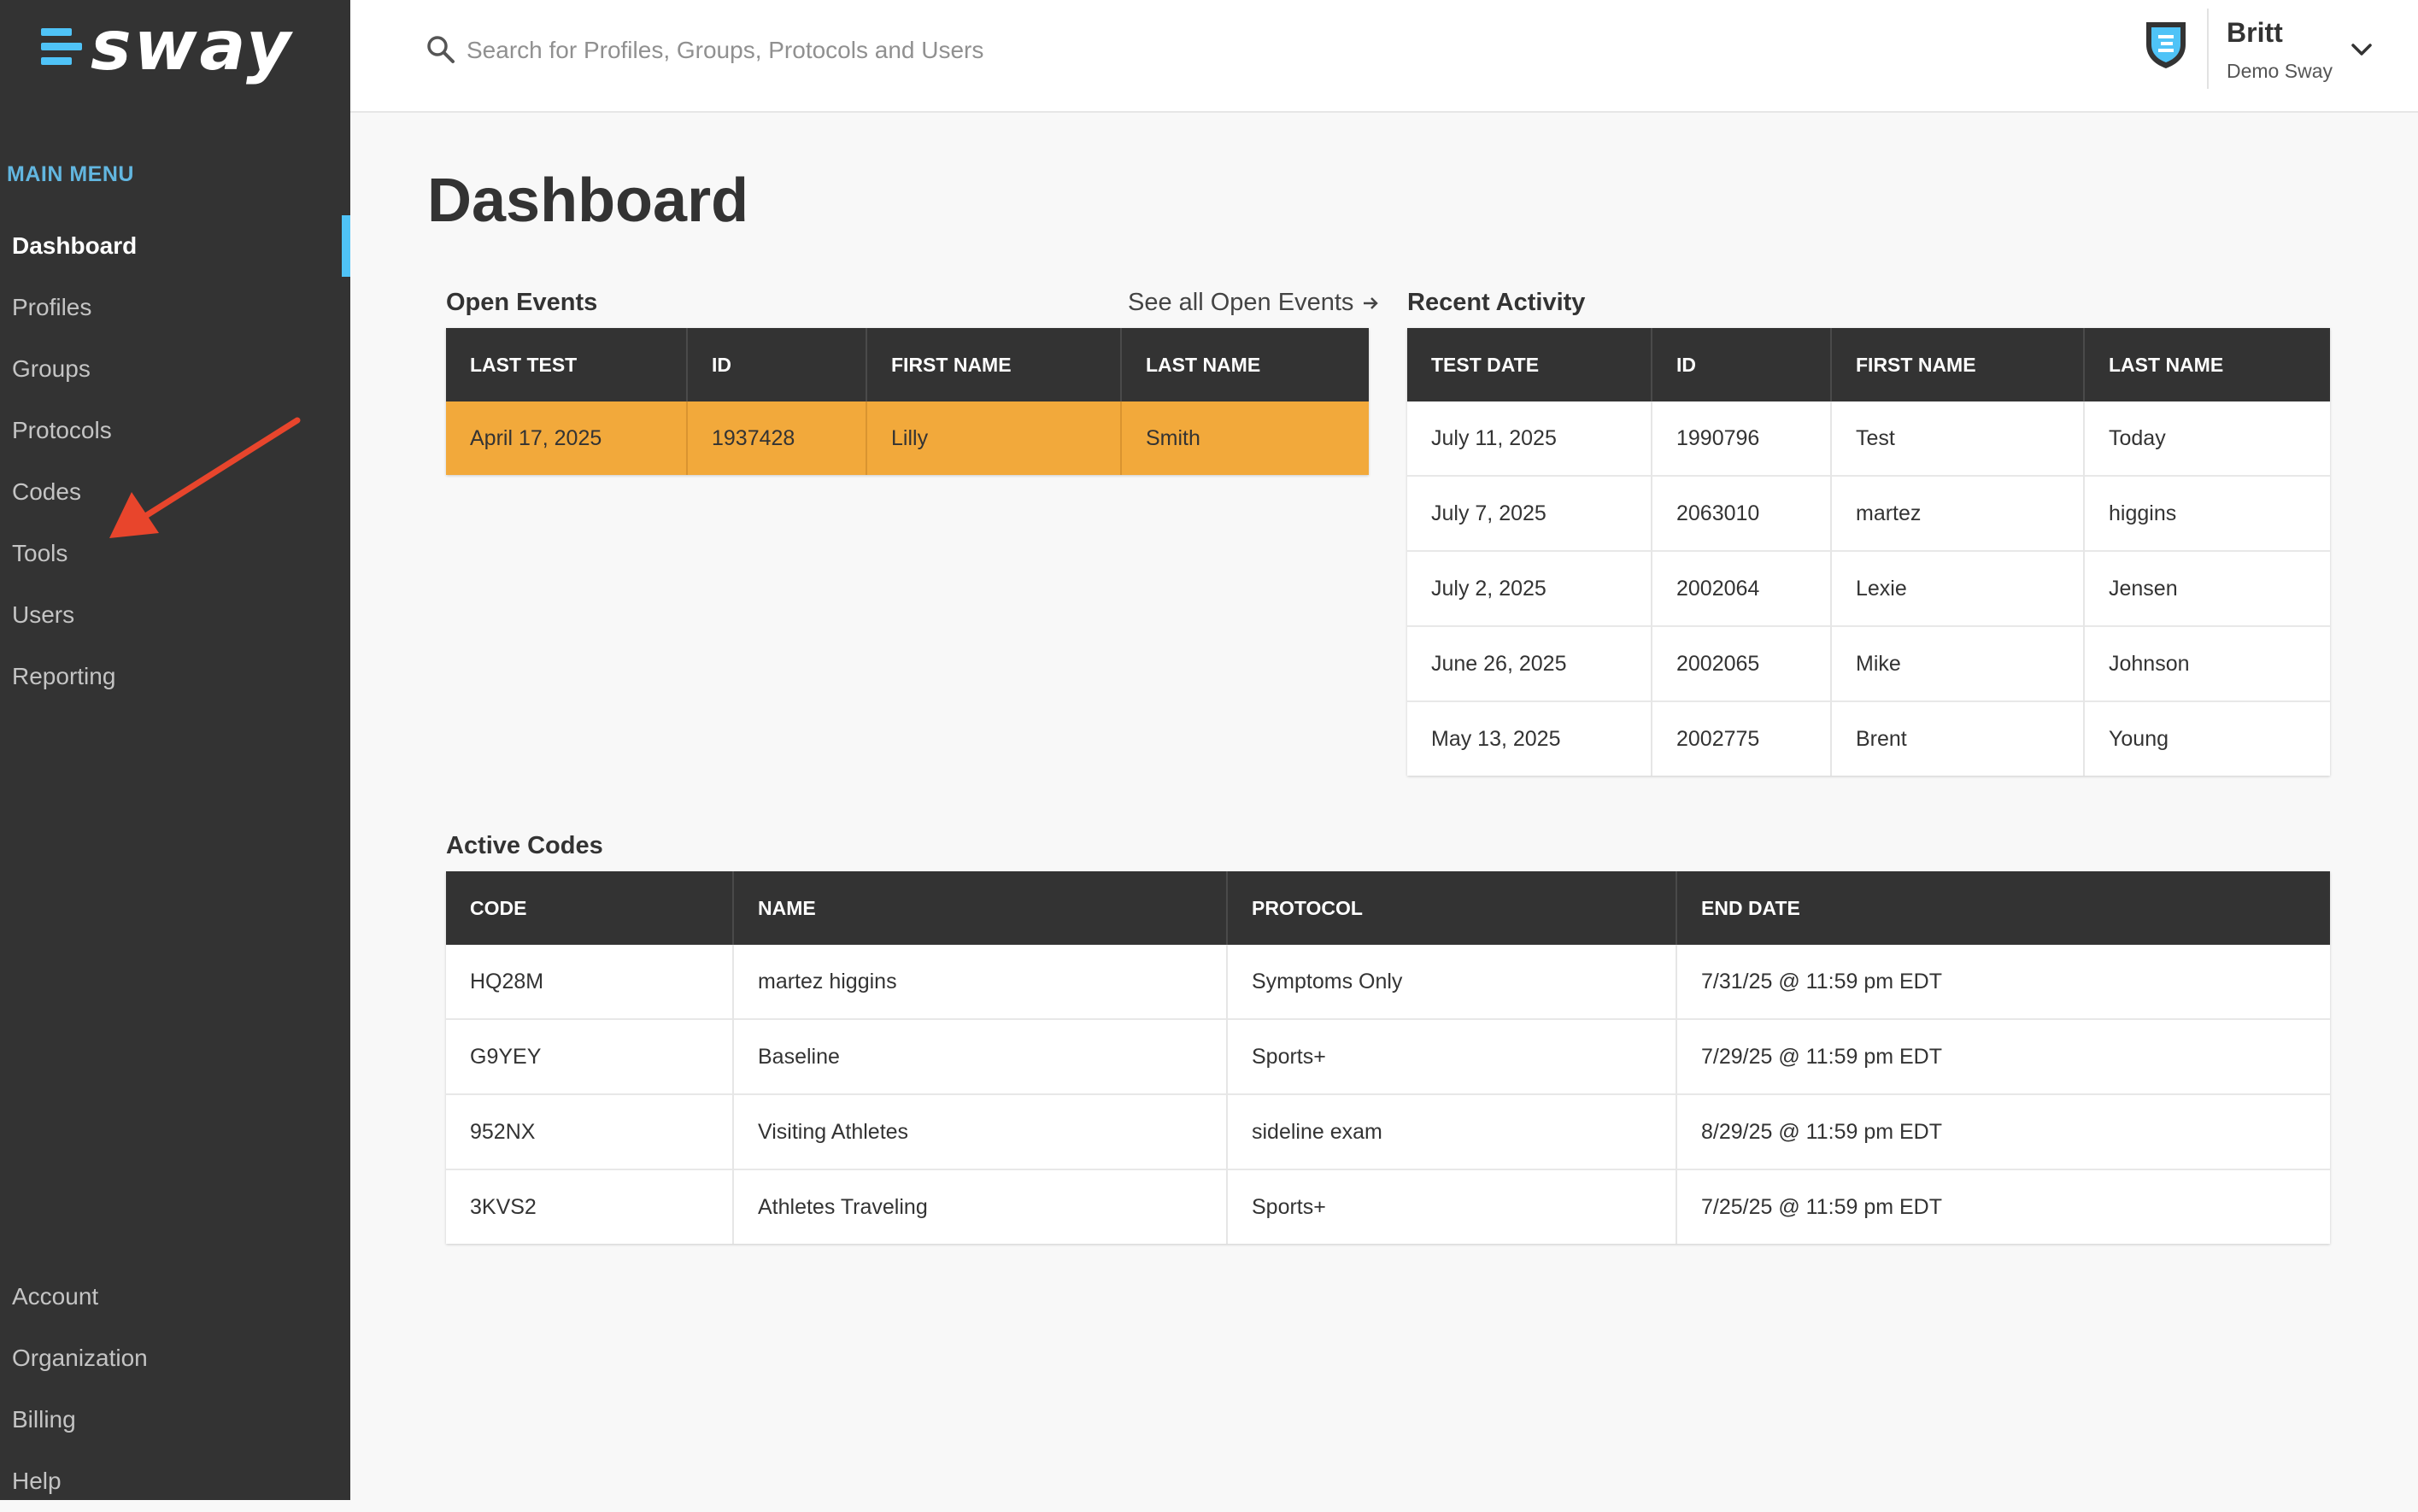 This screenshot has width=2418, height=1512. What do you see at coordinates (2003, 1056) in the screenshot?
I see `table-cell: 7/29/25 @ 11:59 pm EDT` at bounding box center [2003, 1056].